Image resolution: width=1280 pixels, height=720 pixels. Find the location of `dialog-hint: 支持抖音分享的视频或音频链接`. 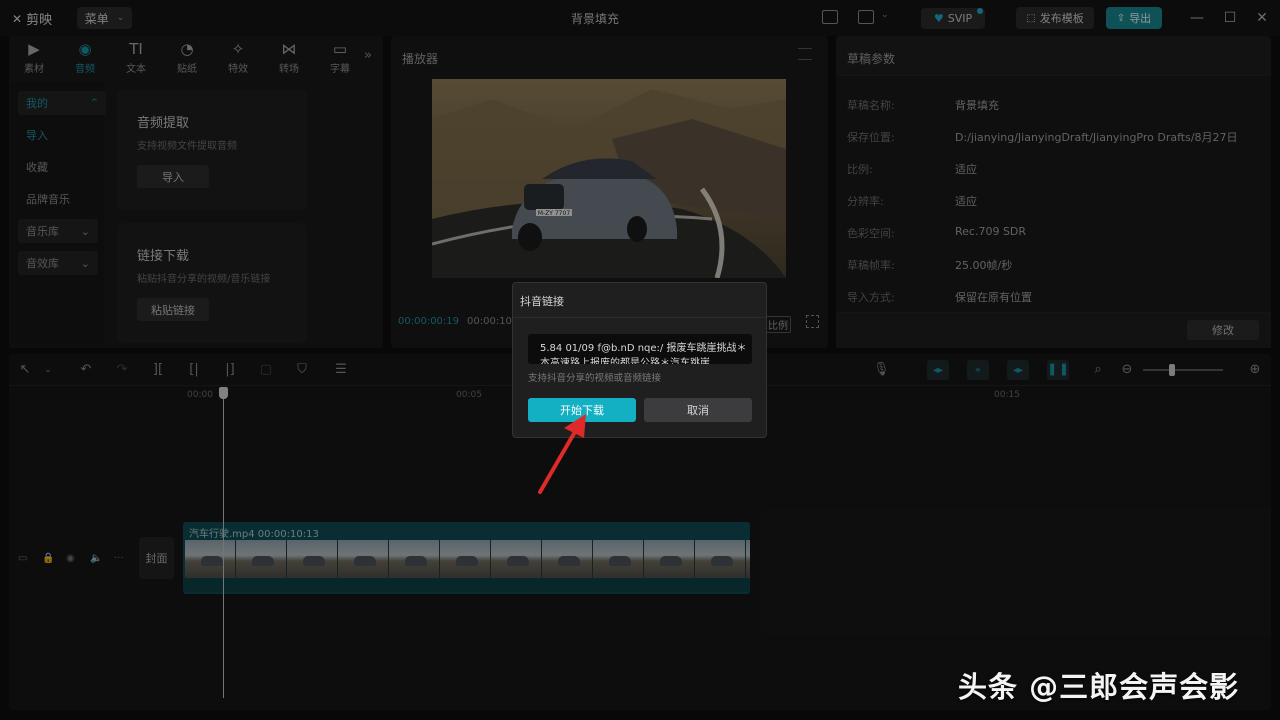

dialog-hint: 支持抖音分享的视频或音频链接 is located at coordinates (595, 378).